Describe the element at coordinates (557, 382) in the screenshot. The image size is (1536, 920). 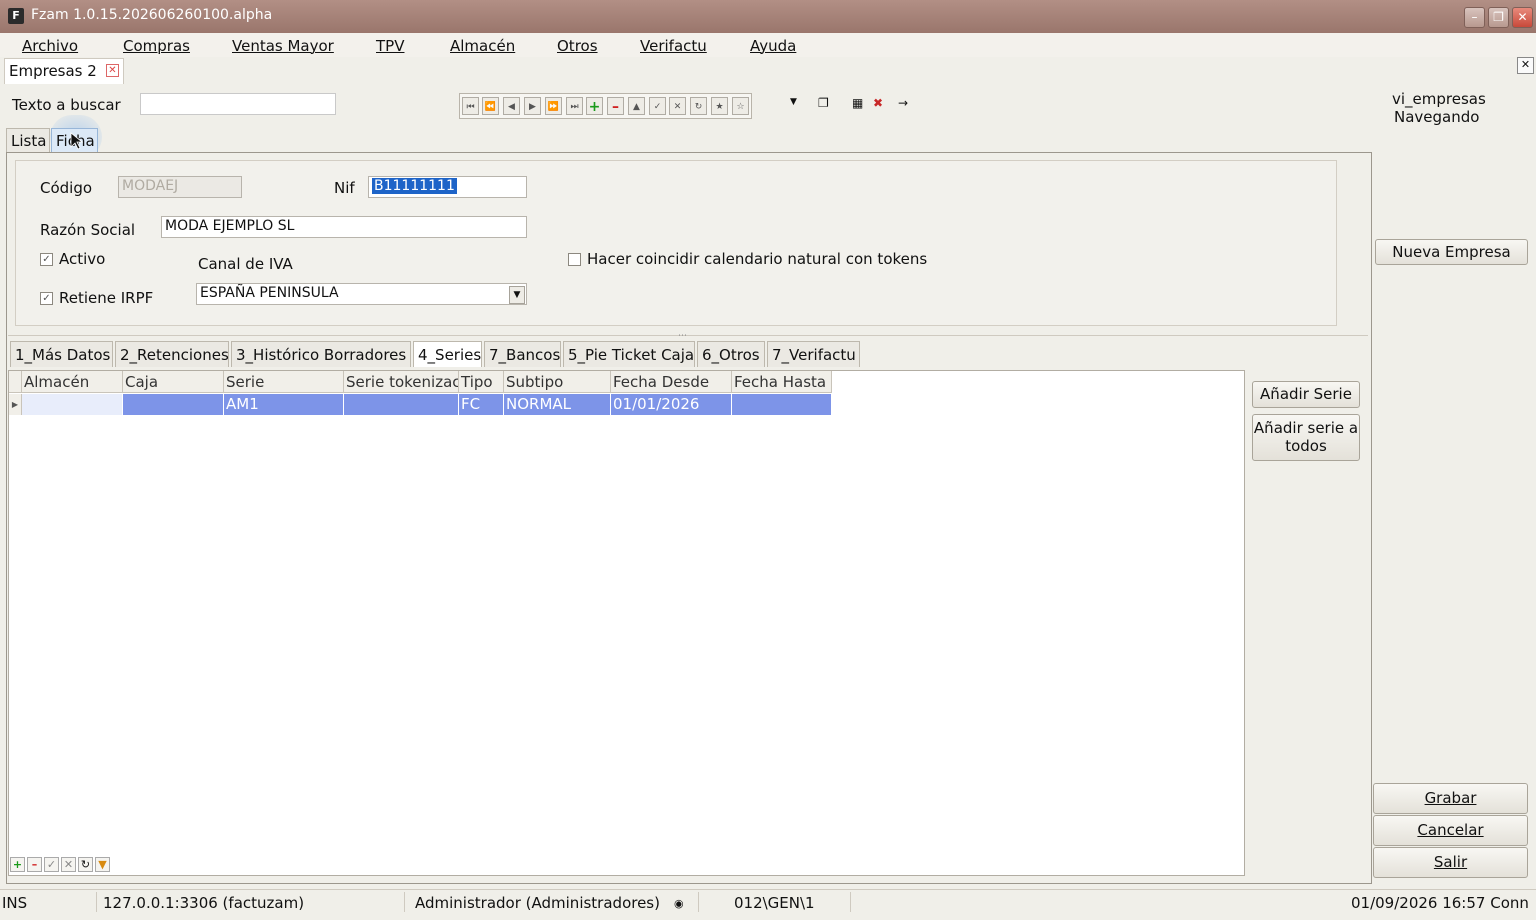
I see `column-header-subtipo: Subtipo` at that location.